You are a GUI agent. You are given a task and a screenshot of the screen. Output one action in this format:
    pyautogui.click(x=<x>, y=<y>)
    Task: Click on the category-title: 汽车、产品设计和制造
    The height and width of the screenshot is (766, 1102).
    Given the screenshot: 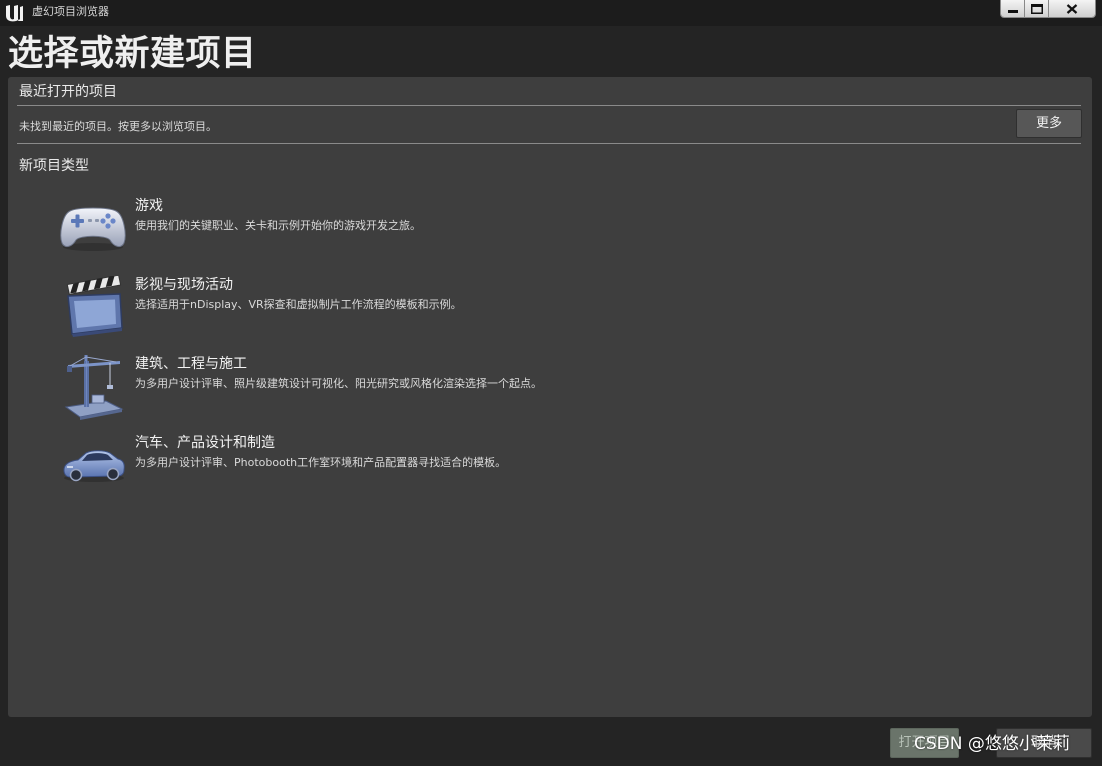 What is the action you would take?
    pyautogui.click(x=205, y=443)
    